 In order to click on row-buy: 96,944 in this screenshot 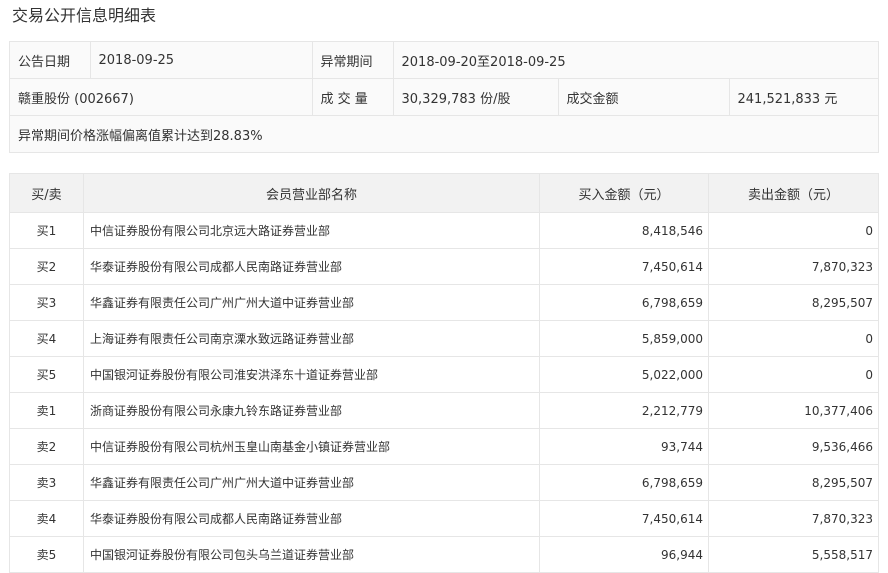, I will do `click(624, 554)`.